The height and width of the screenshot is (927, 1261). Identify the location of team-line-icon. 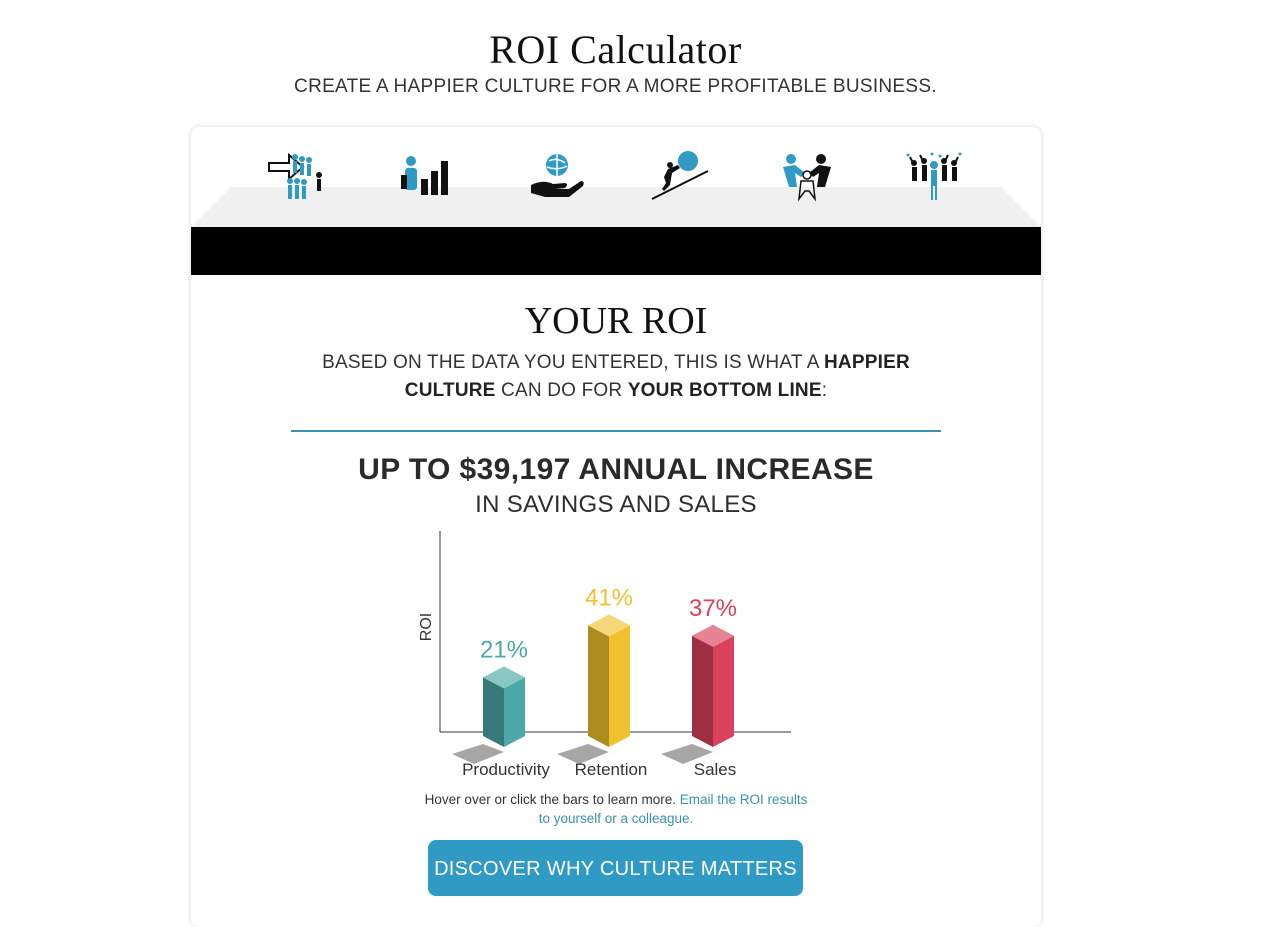
(297, 177).